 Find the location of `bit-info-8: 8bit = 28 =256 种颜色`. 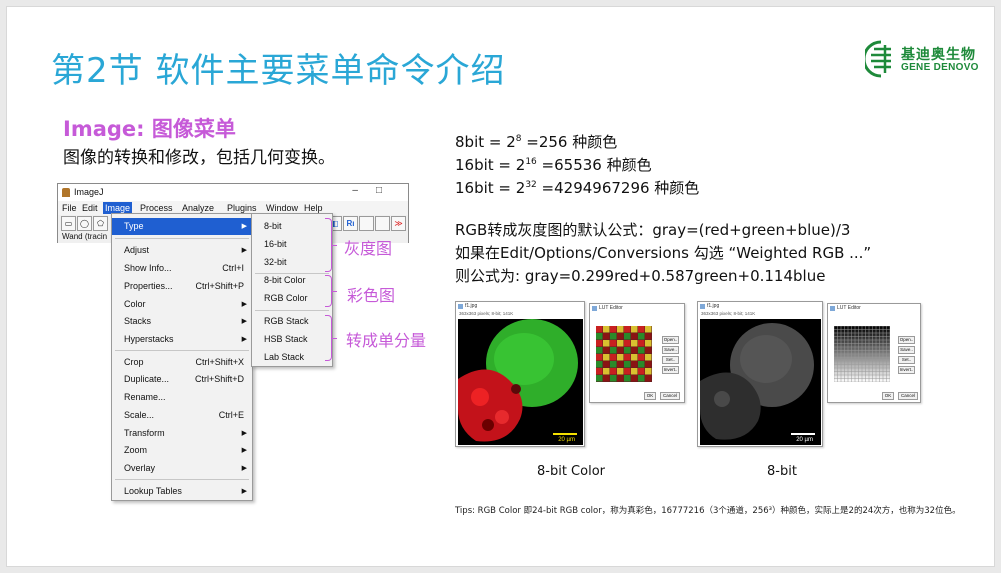

bit-info-8: 8bit = 28 =256 种颜色 is located at coordinates (536, 142).